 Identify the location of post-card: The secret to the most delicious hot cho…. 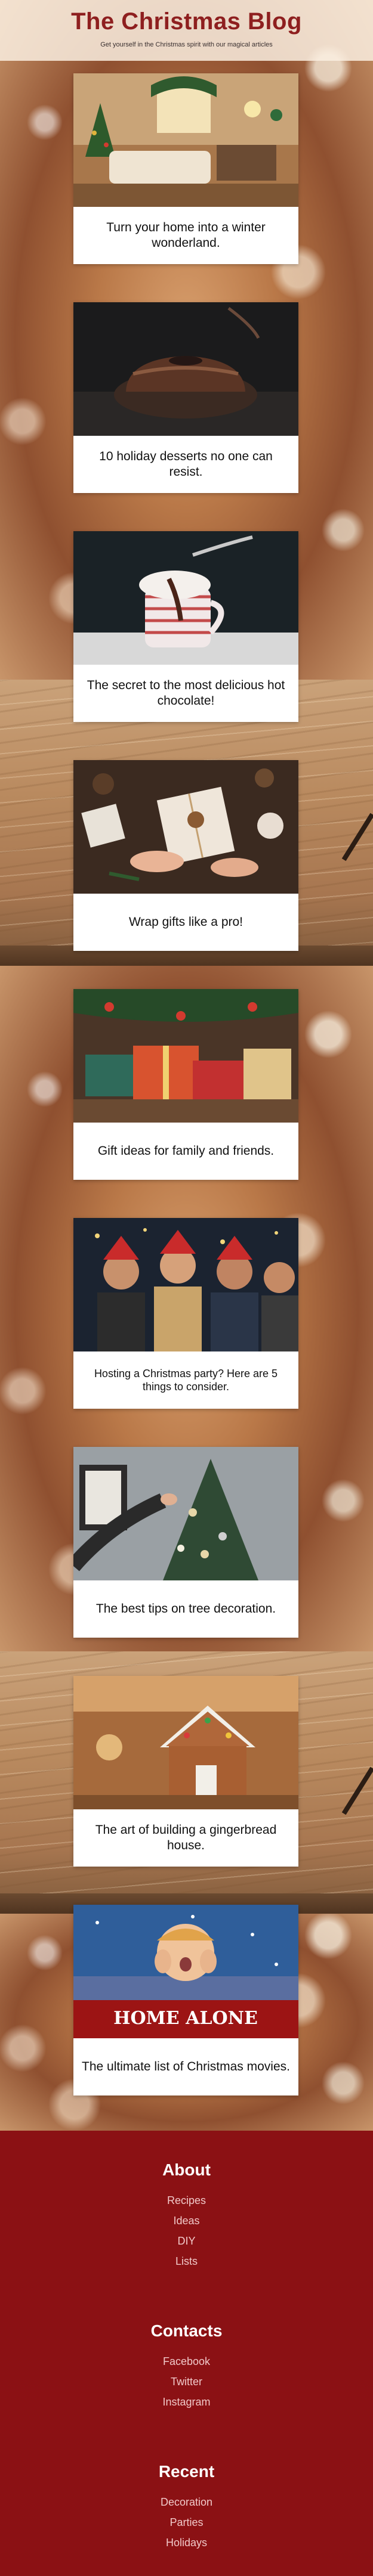
(185, 626).